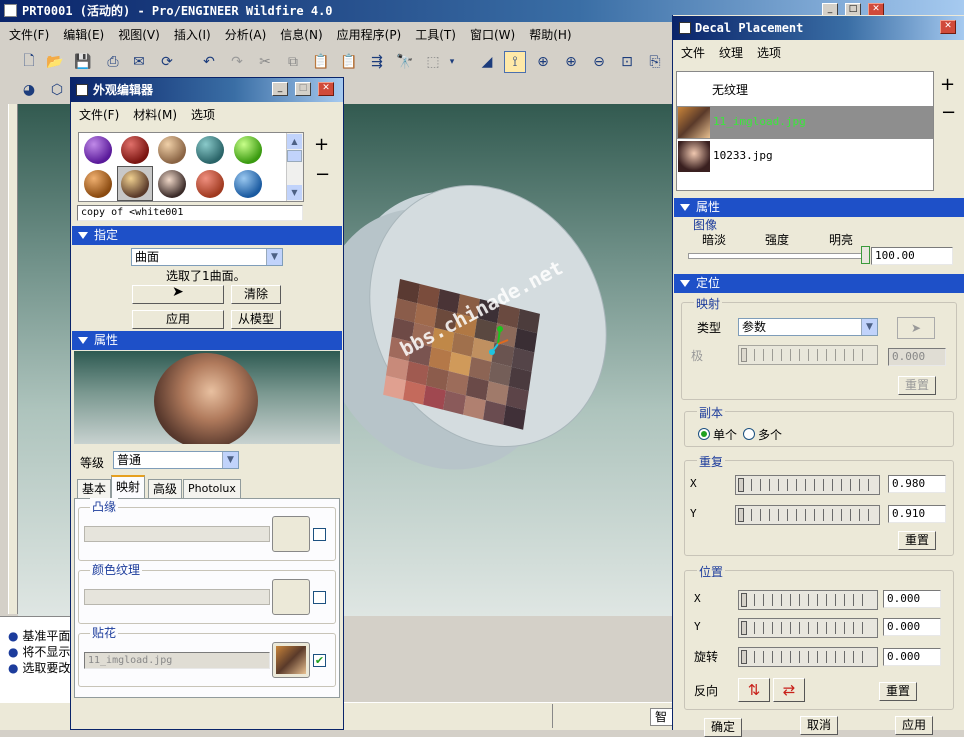 This screenshot has height=737, width=964. Describe the element at coordinates (190, 213) in the screenshot. I see `material-name-field: copy of <white001` at that location.